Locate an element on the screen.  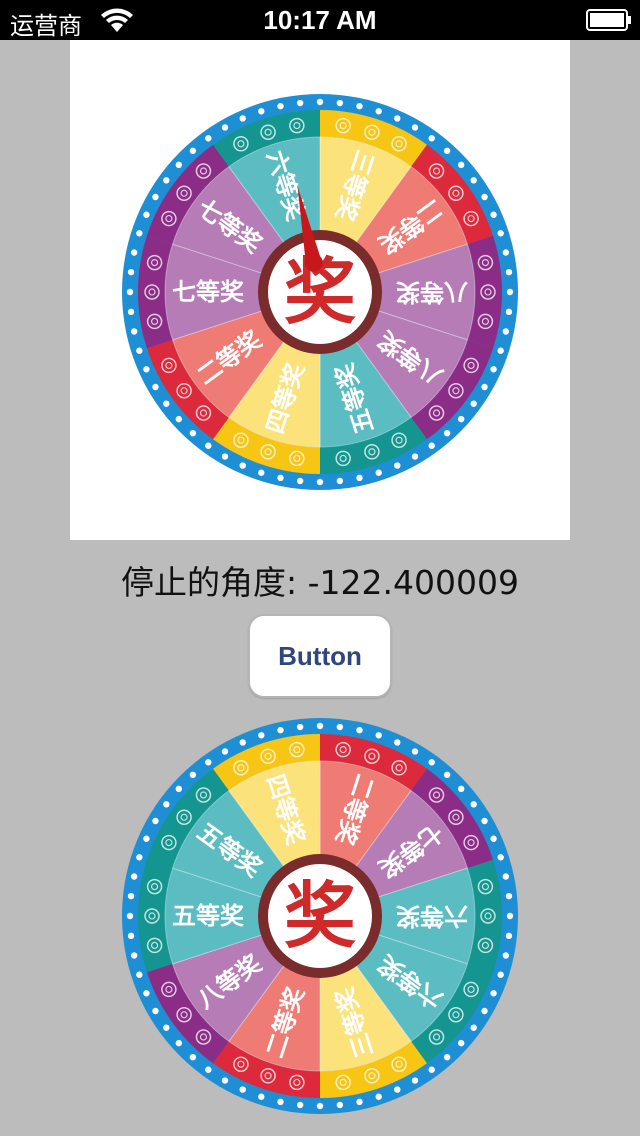
hub-label: 奖 is located at coordinates (320, 916).